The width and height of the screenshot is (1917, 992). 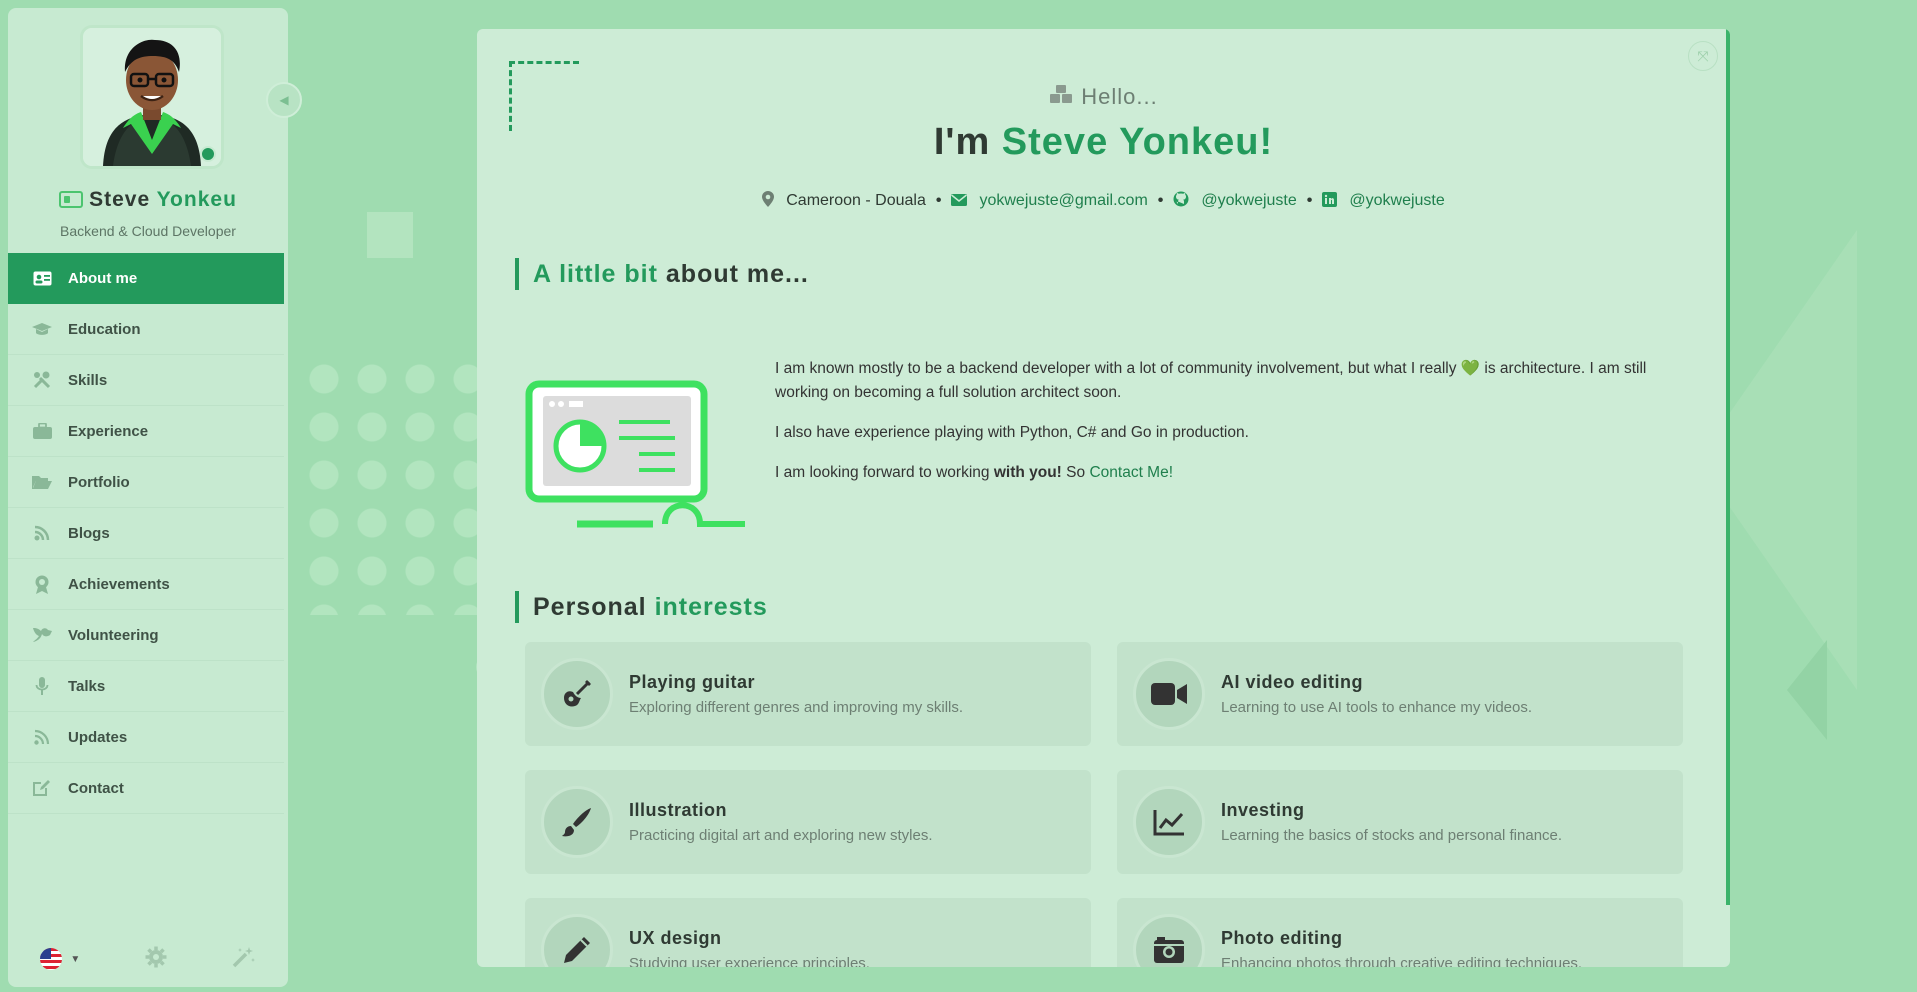 What do you see at coordinates (675, 938) in the screenshot?
I see `interest-title: UX design` at bounding box center [675, 938].